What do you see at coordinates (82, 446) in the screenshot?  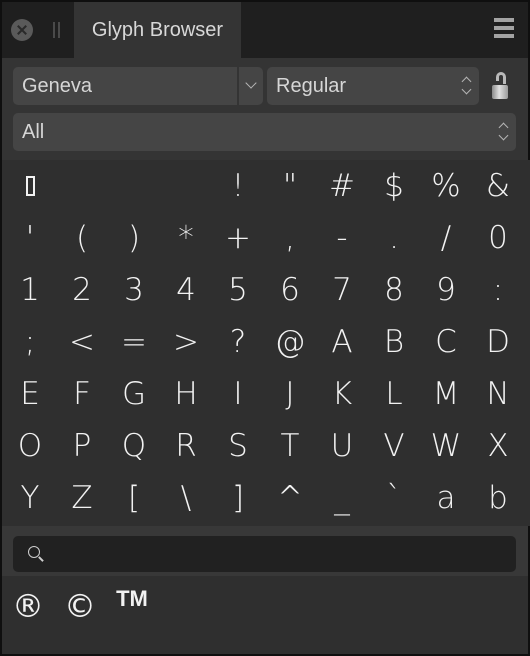 I see `glyph-cell: P` at bounding box center [82, 446].